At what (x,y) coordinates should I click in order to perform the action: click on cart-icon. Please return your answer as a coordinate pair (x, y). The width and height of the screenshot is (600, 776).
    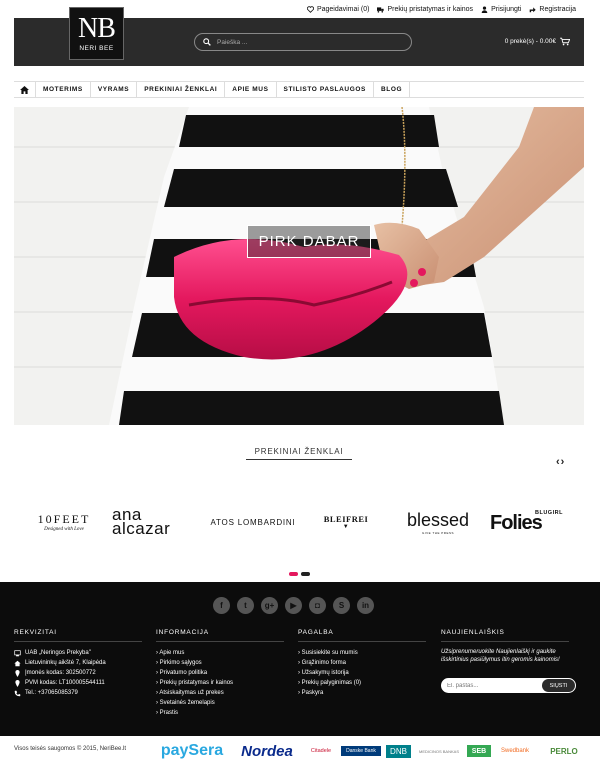
    Looking at the image, I should click on (565, 41).